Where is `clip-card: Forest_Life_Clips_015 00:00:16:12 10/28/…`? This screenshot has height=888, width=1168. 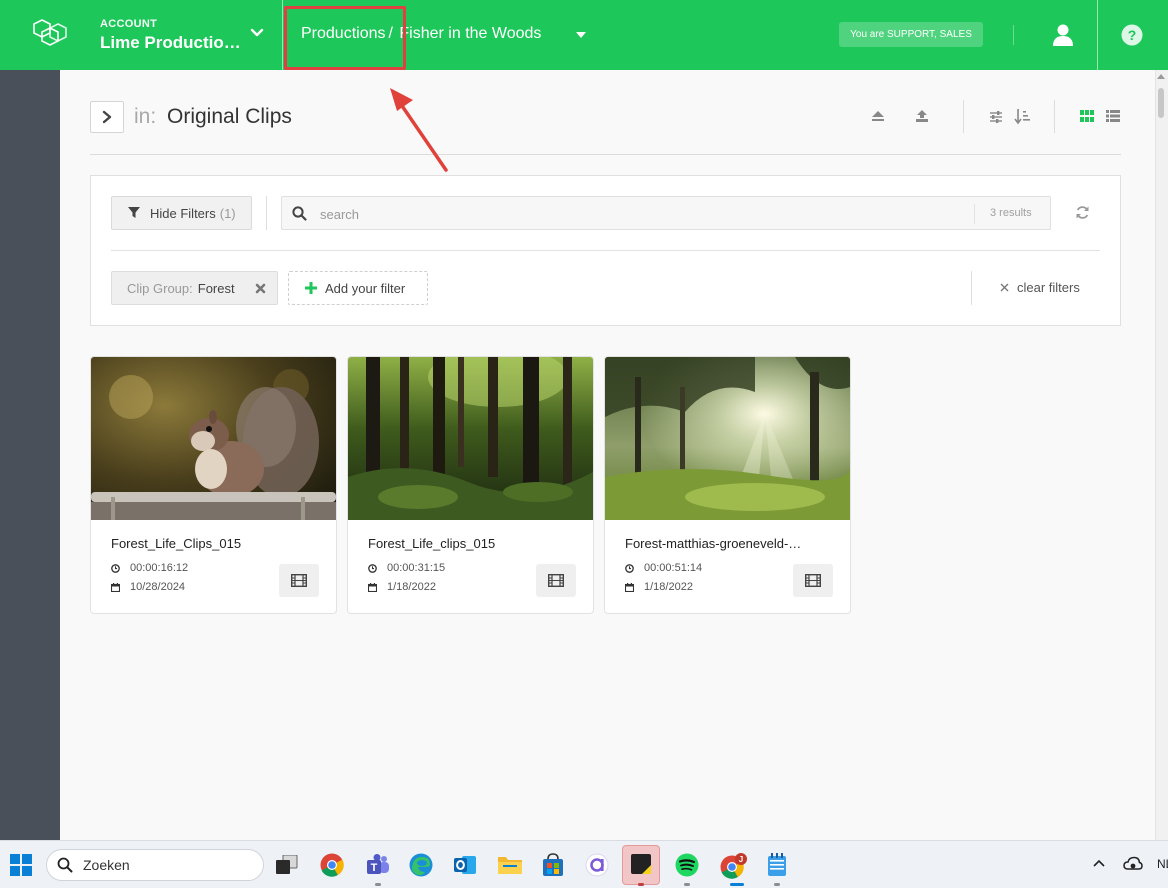 clip-card: Forest_Life_Clips_015 00:00:16:12 10/28/… is located at coordinates (213, 485).